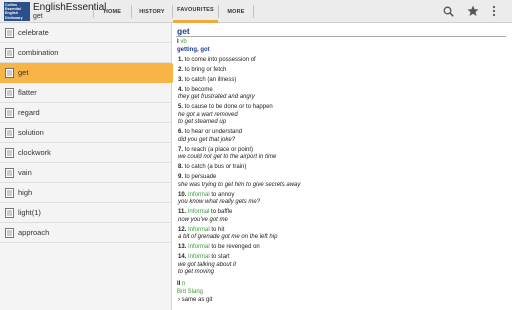  I want to click on sense: 6. to hear or understand, so click(210, 132).